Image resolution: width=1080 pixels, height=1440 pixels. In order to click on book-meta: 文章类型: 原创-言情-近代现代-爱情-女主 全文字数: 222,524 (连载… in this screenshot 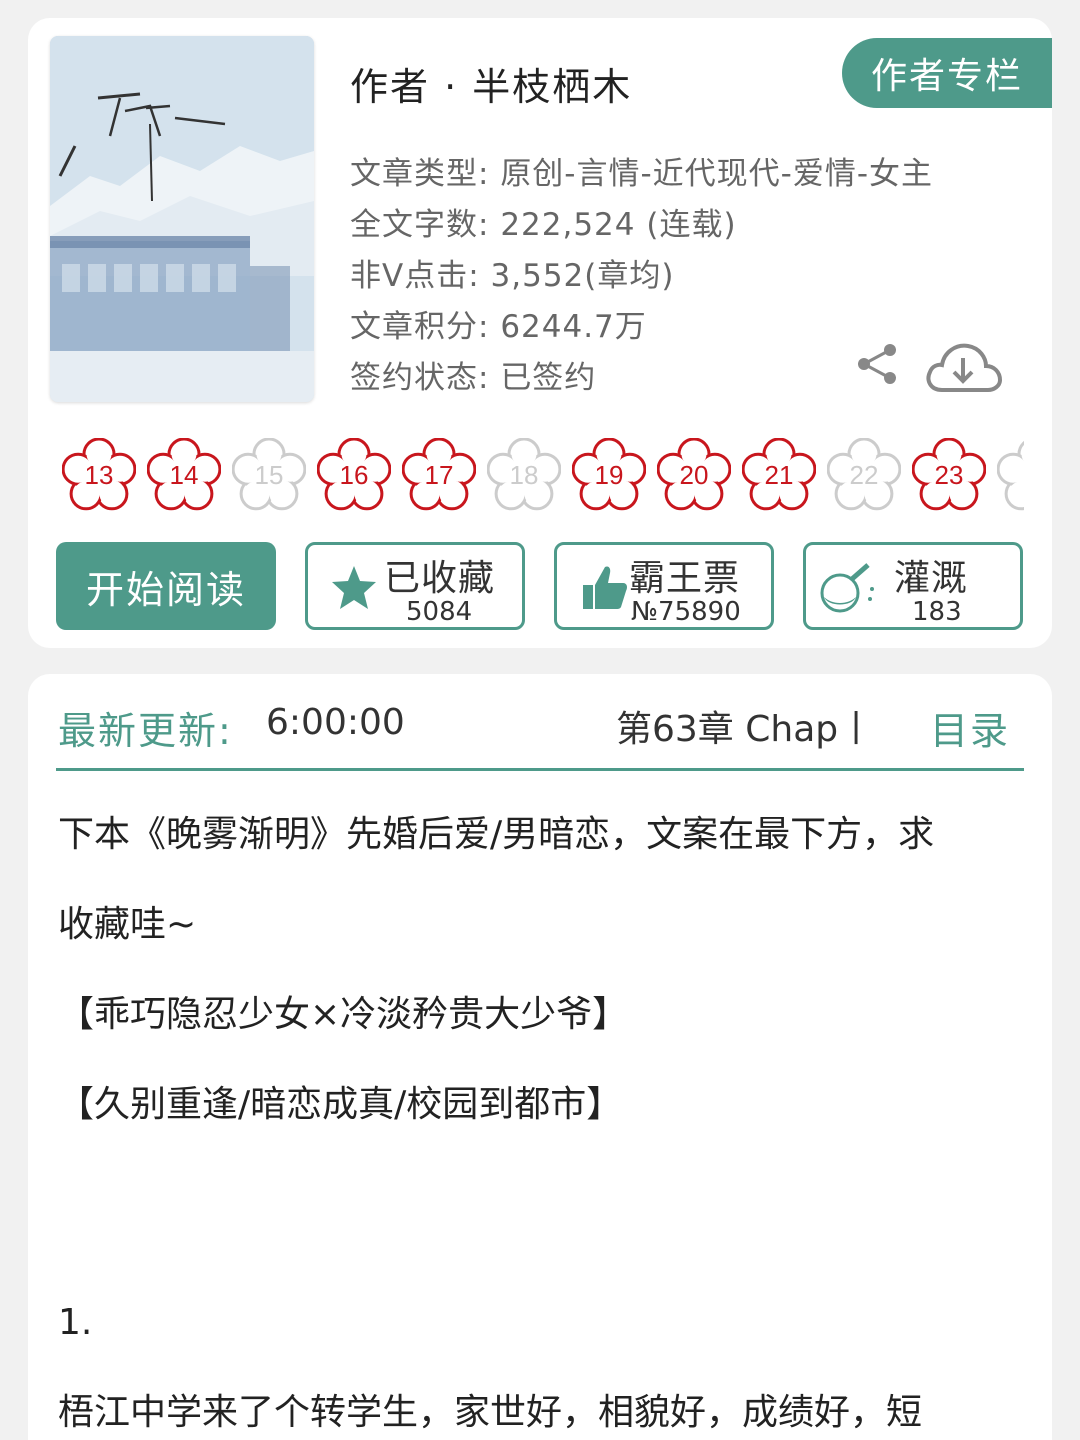, I will do `click(641, 275)`.